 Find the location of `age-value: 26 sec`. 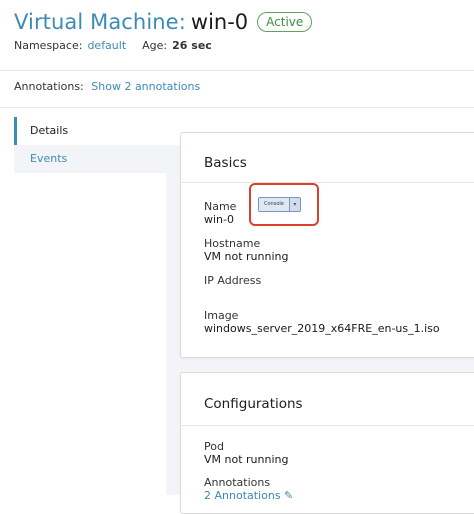

age-value: 26 sec is located at coordinates (192, 45).